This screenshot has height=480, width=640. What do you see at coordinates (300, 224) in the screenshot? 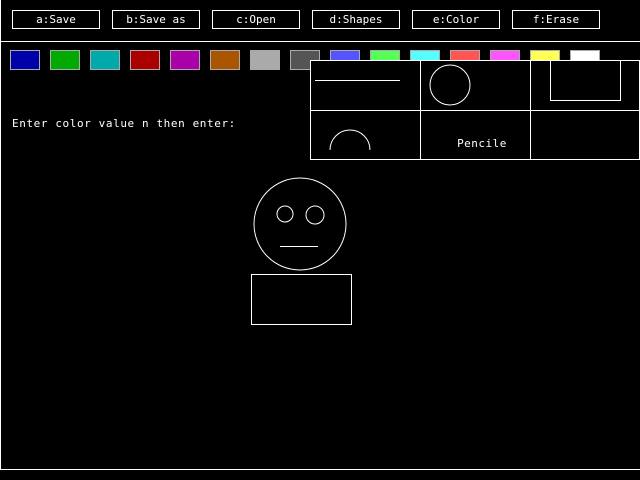
I see `face-drawing` at bounding box center [300, 224].